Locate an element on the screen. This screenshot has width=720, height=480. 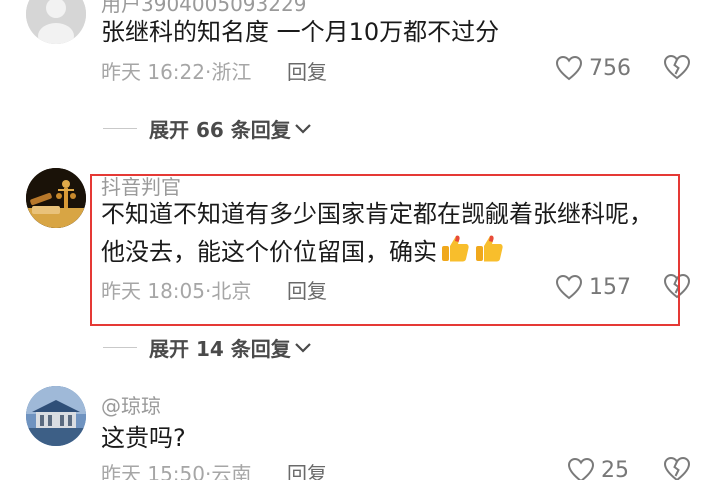
like-count: 756 is located at coordinates (610, 68).